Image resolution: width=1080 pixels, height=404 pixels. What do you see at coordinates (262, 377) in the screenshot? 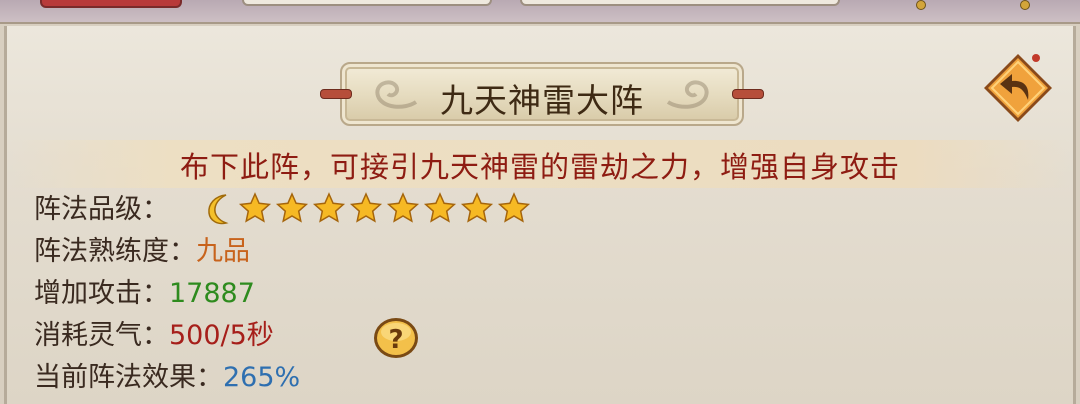
I see `effect-value: 265%` at bounding box center [262, 377].